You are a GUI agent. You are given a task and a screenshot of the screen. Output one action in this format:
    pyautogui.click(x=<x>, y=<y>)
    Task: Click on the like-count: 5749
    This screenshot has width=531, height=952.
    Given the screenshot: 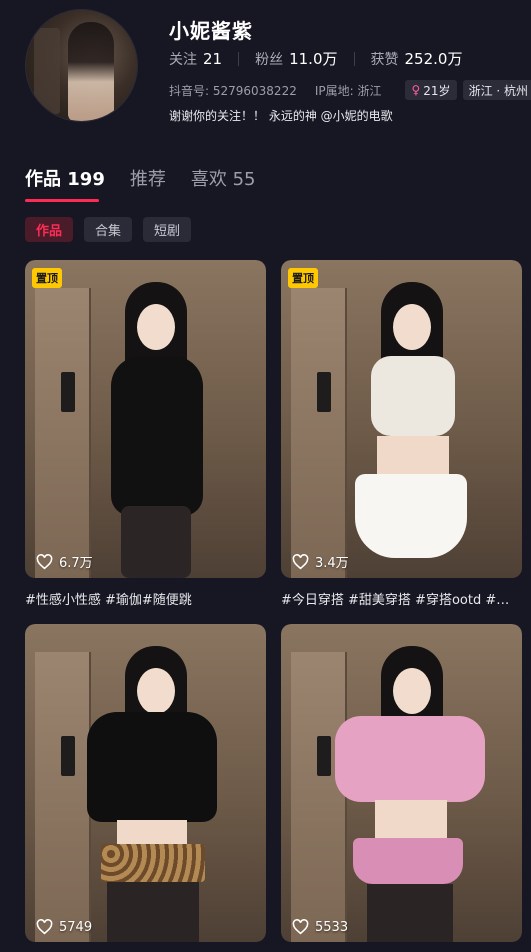 What is the action you would take?
    pyautogui.click(x=64, y=927)
    